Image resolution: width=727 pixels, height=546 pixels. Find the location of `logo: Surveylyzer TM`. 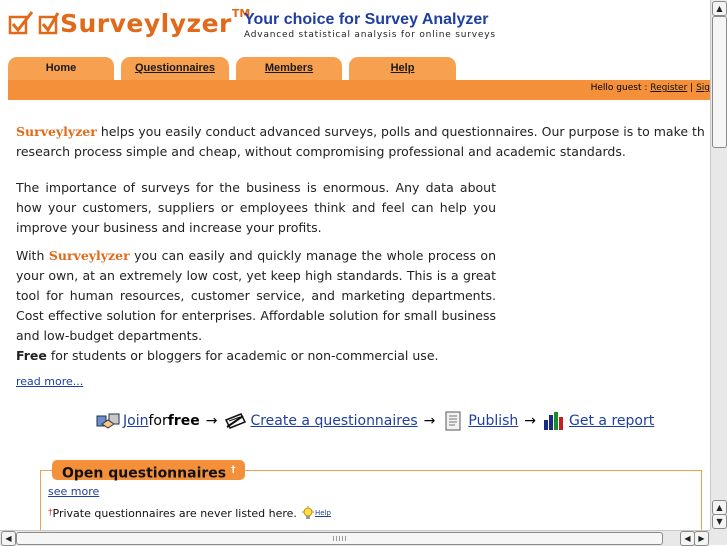

logo: Surveylyzer TM is located at coordinates (129, 23).